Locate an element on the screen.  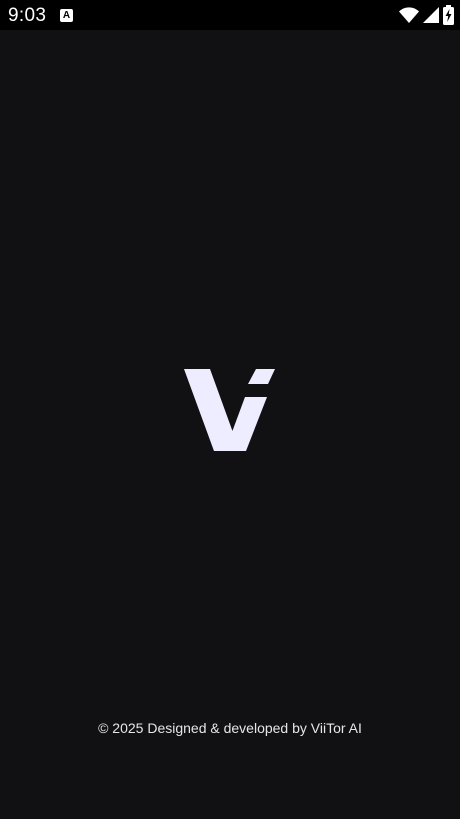
wifi-icon is located at coordinates (409, 15).